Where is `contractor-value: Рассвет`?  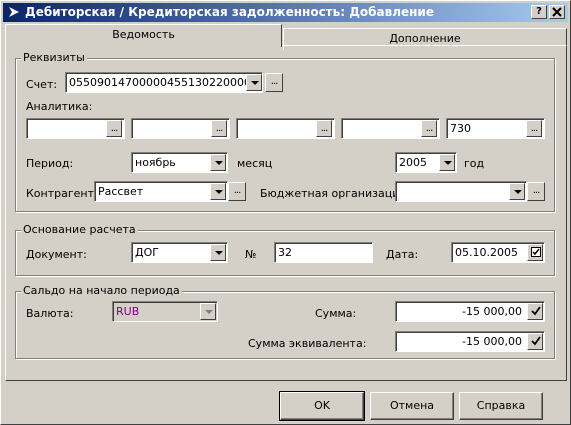 contractor-value: Рассвет is located at coordinates (121, 191).